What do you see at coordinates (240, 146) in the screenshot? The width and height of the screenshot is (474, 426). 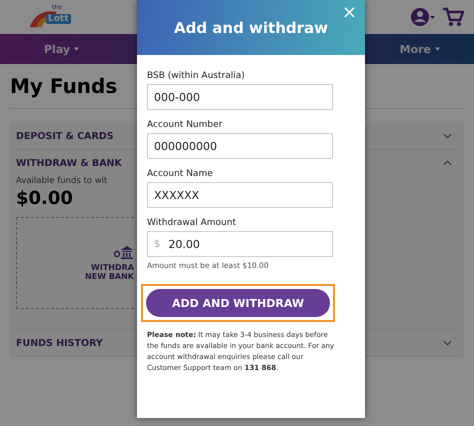 I see `input-field: 000000000` at bounding box center [240, 146].